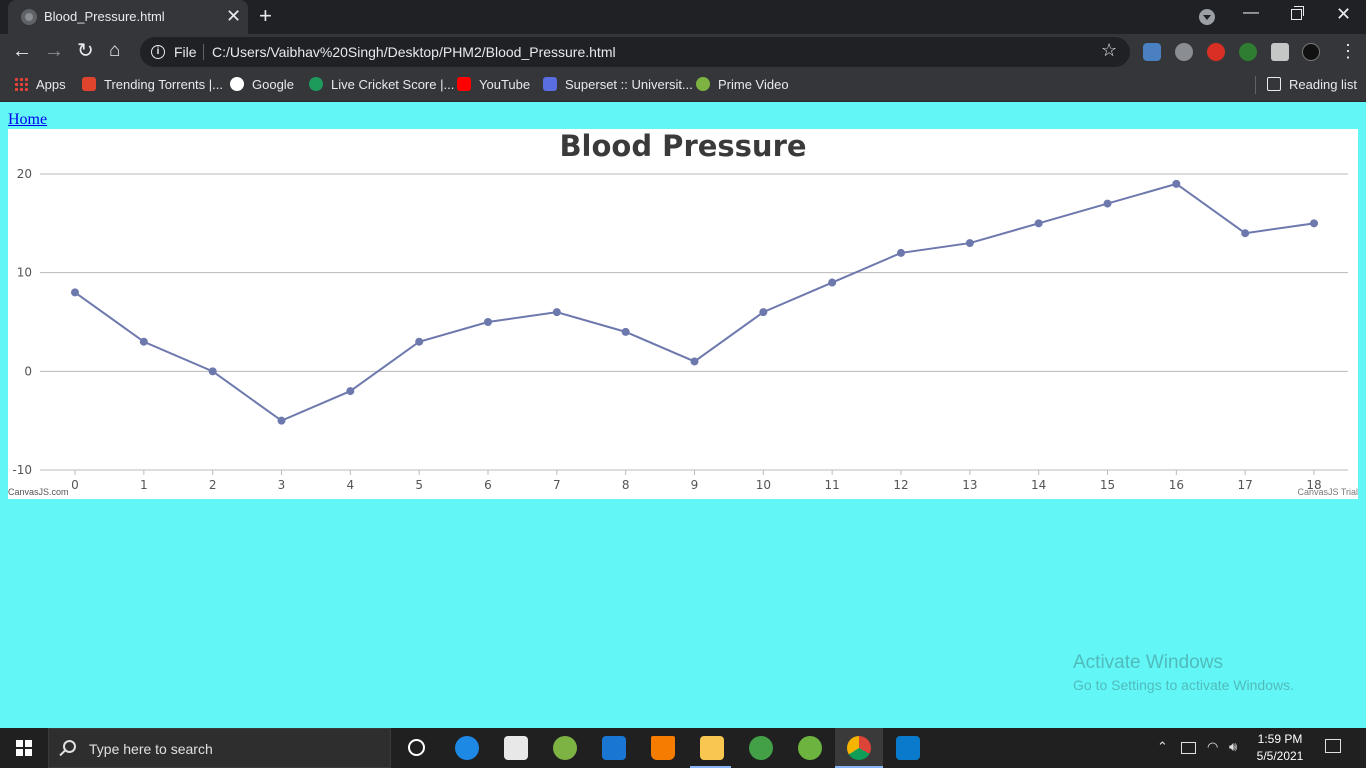  I want to click on x-tick-label: 7, so click(557, 485).